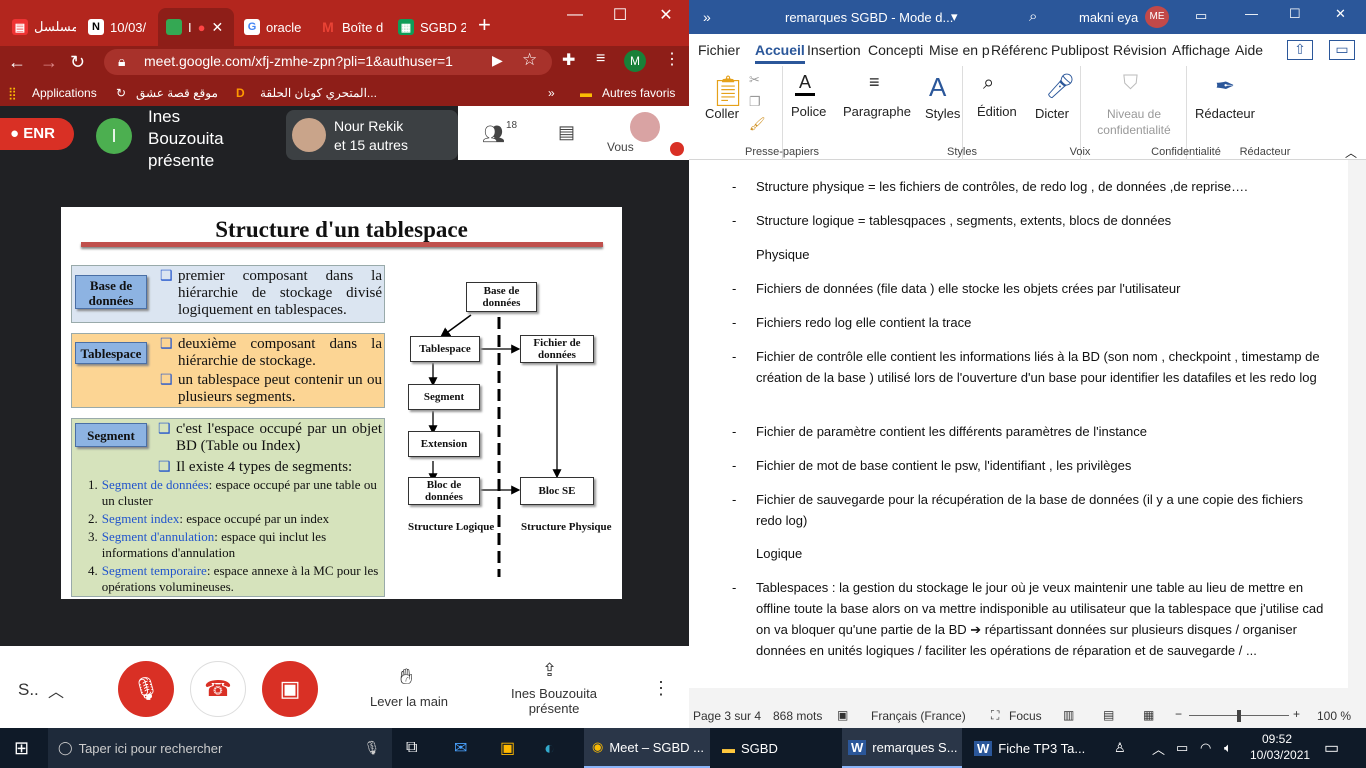  I want to click on tab-6: ▦ SGBD 2, so click(428, 27).